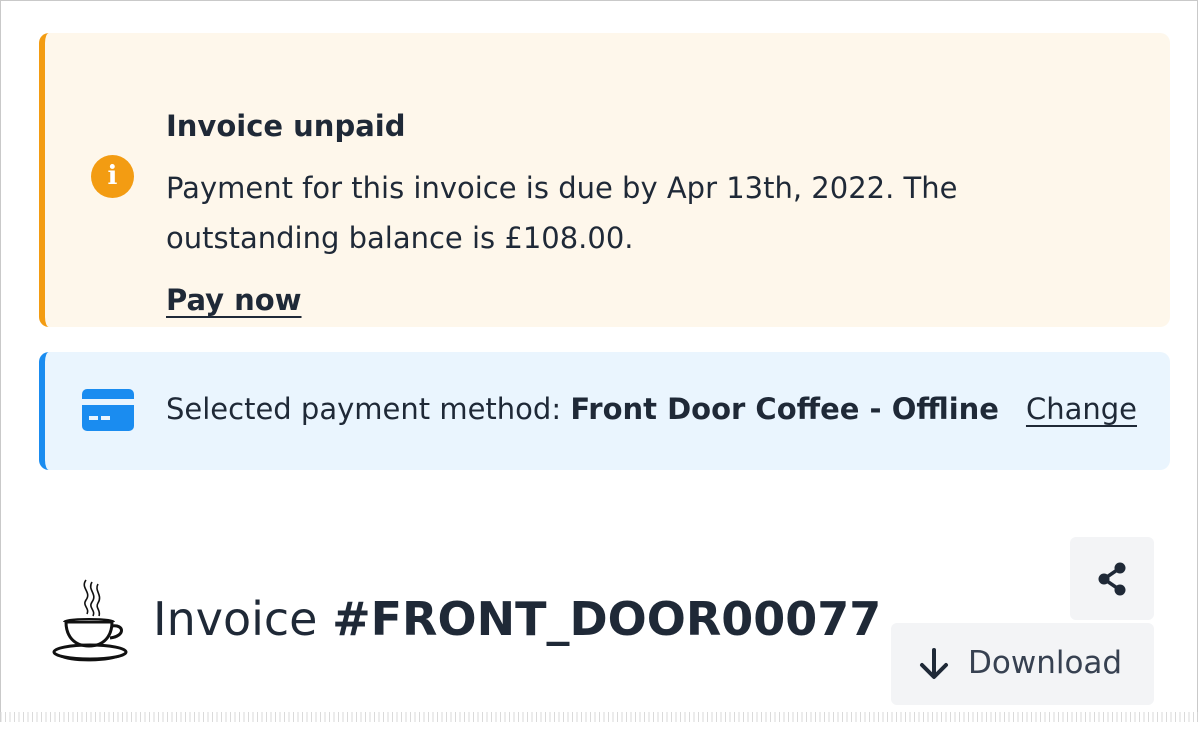  What do you see at coordinates (364, 409) in the screenshot?
I see `payment-method-label: Selected payment method:` at bounding box center [364, 409].